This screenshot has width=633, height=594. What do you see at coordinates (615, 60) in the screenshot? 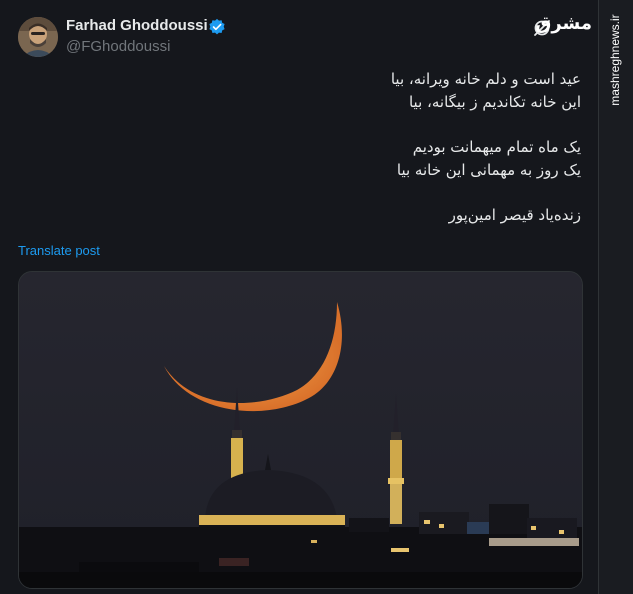
I see `watermark-site-label: mashreghnews.ir` at bounding box center [615, 60].